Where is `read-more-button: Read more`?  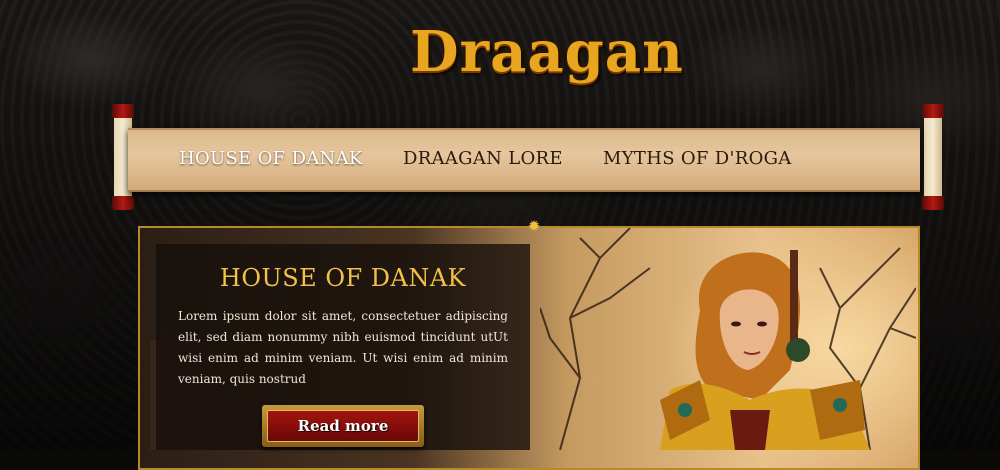 read-more-button: Read more is located at coordinates (343, 426).